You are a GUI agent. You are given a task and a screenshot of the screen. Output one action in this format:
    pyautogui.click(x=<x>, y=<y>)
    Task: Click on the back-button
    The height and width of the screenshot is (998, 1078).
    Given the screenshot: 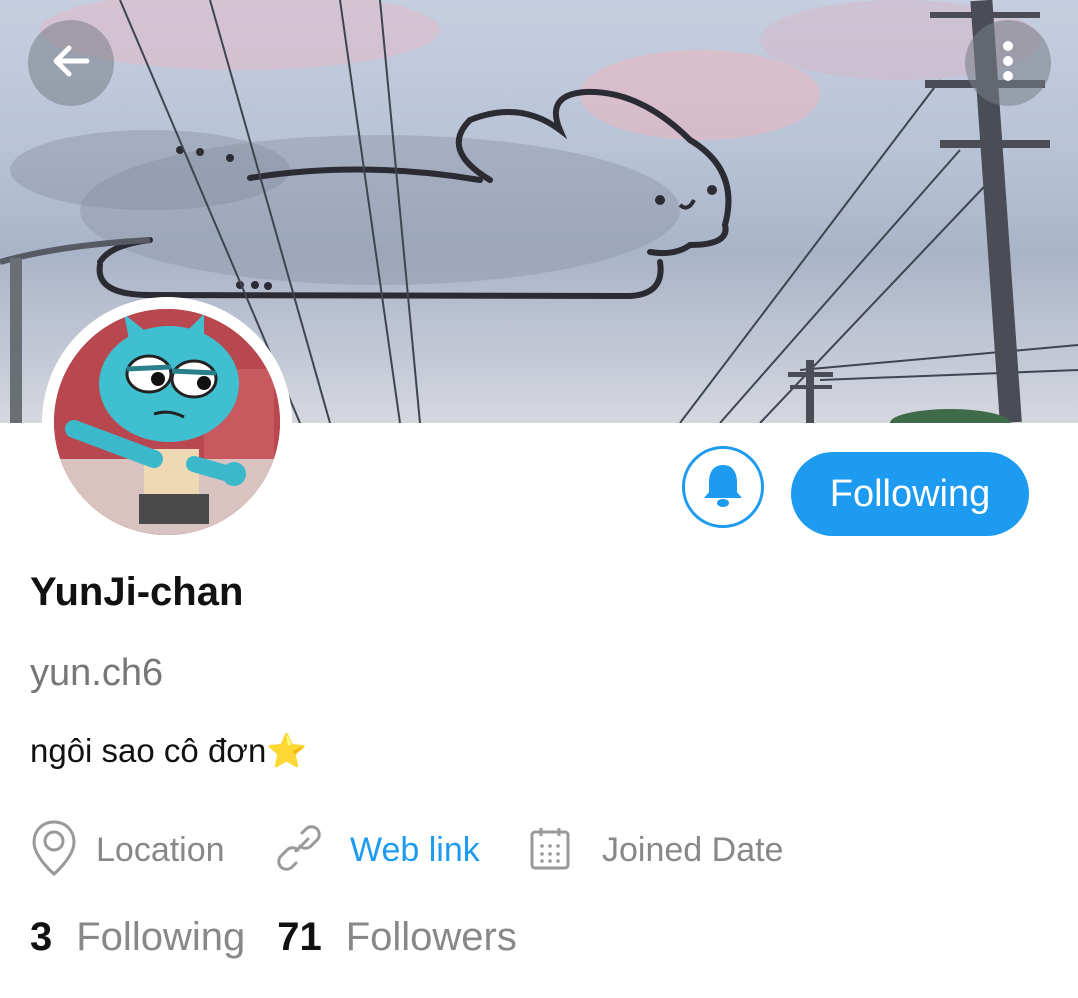 What is the action you would take?
    pyautogui.click(x=71, y=63)
    